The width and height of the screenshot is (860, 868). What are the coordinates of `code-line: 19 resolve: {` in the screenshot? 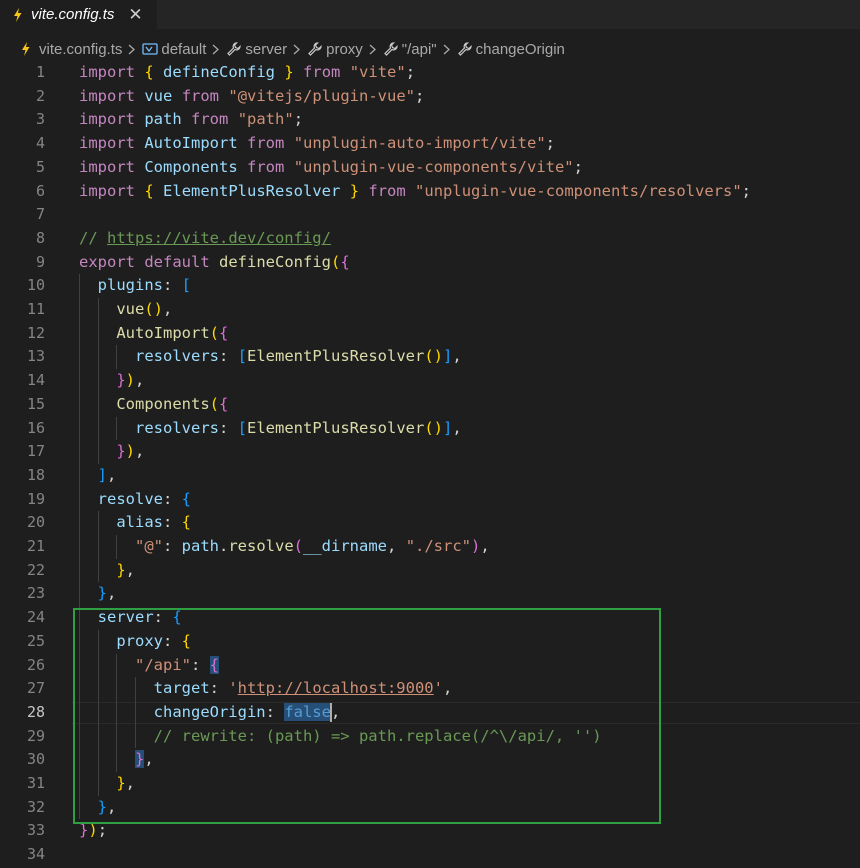 It's located at (430, 500).